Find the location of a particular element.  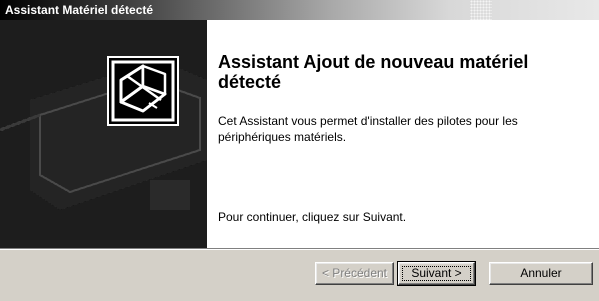

next-button: Suivant > is located at coordinates (436, 273).